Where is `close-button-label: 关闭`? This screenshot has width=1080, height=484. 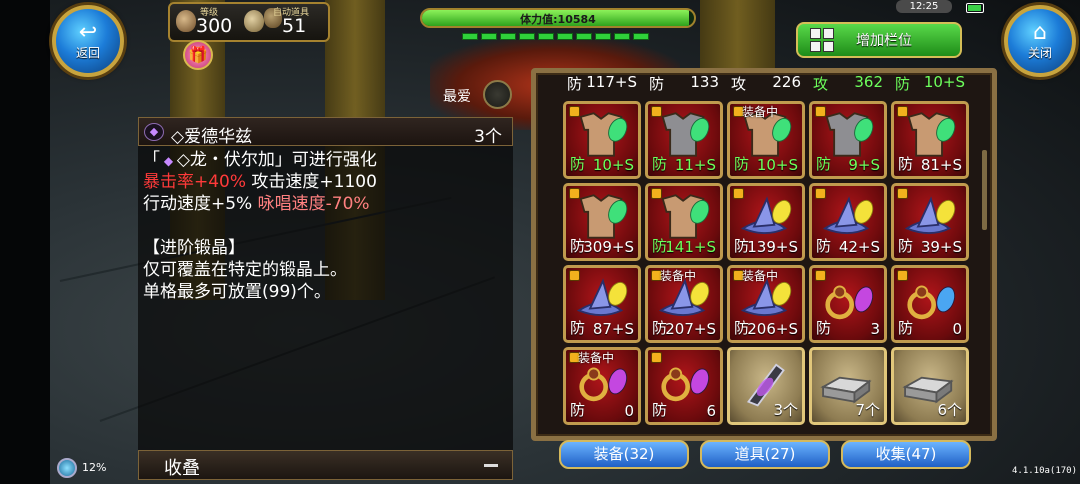 close-button-label: 关闭 is located at coordinates (1039, 52).